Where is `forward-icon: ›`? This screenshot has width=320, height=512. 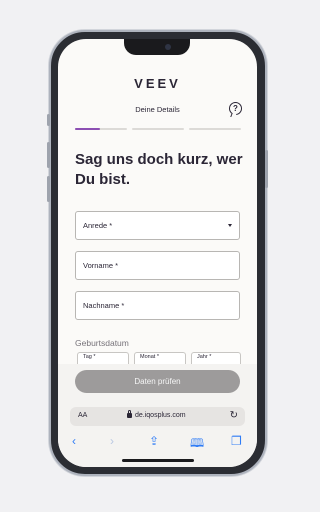
forward-icon: › is located at coordinates (112, 441).